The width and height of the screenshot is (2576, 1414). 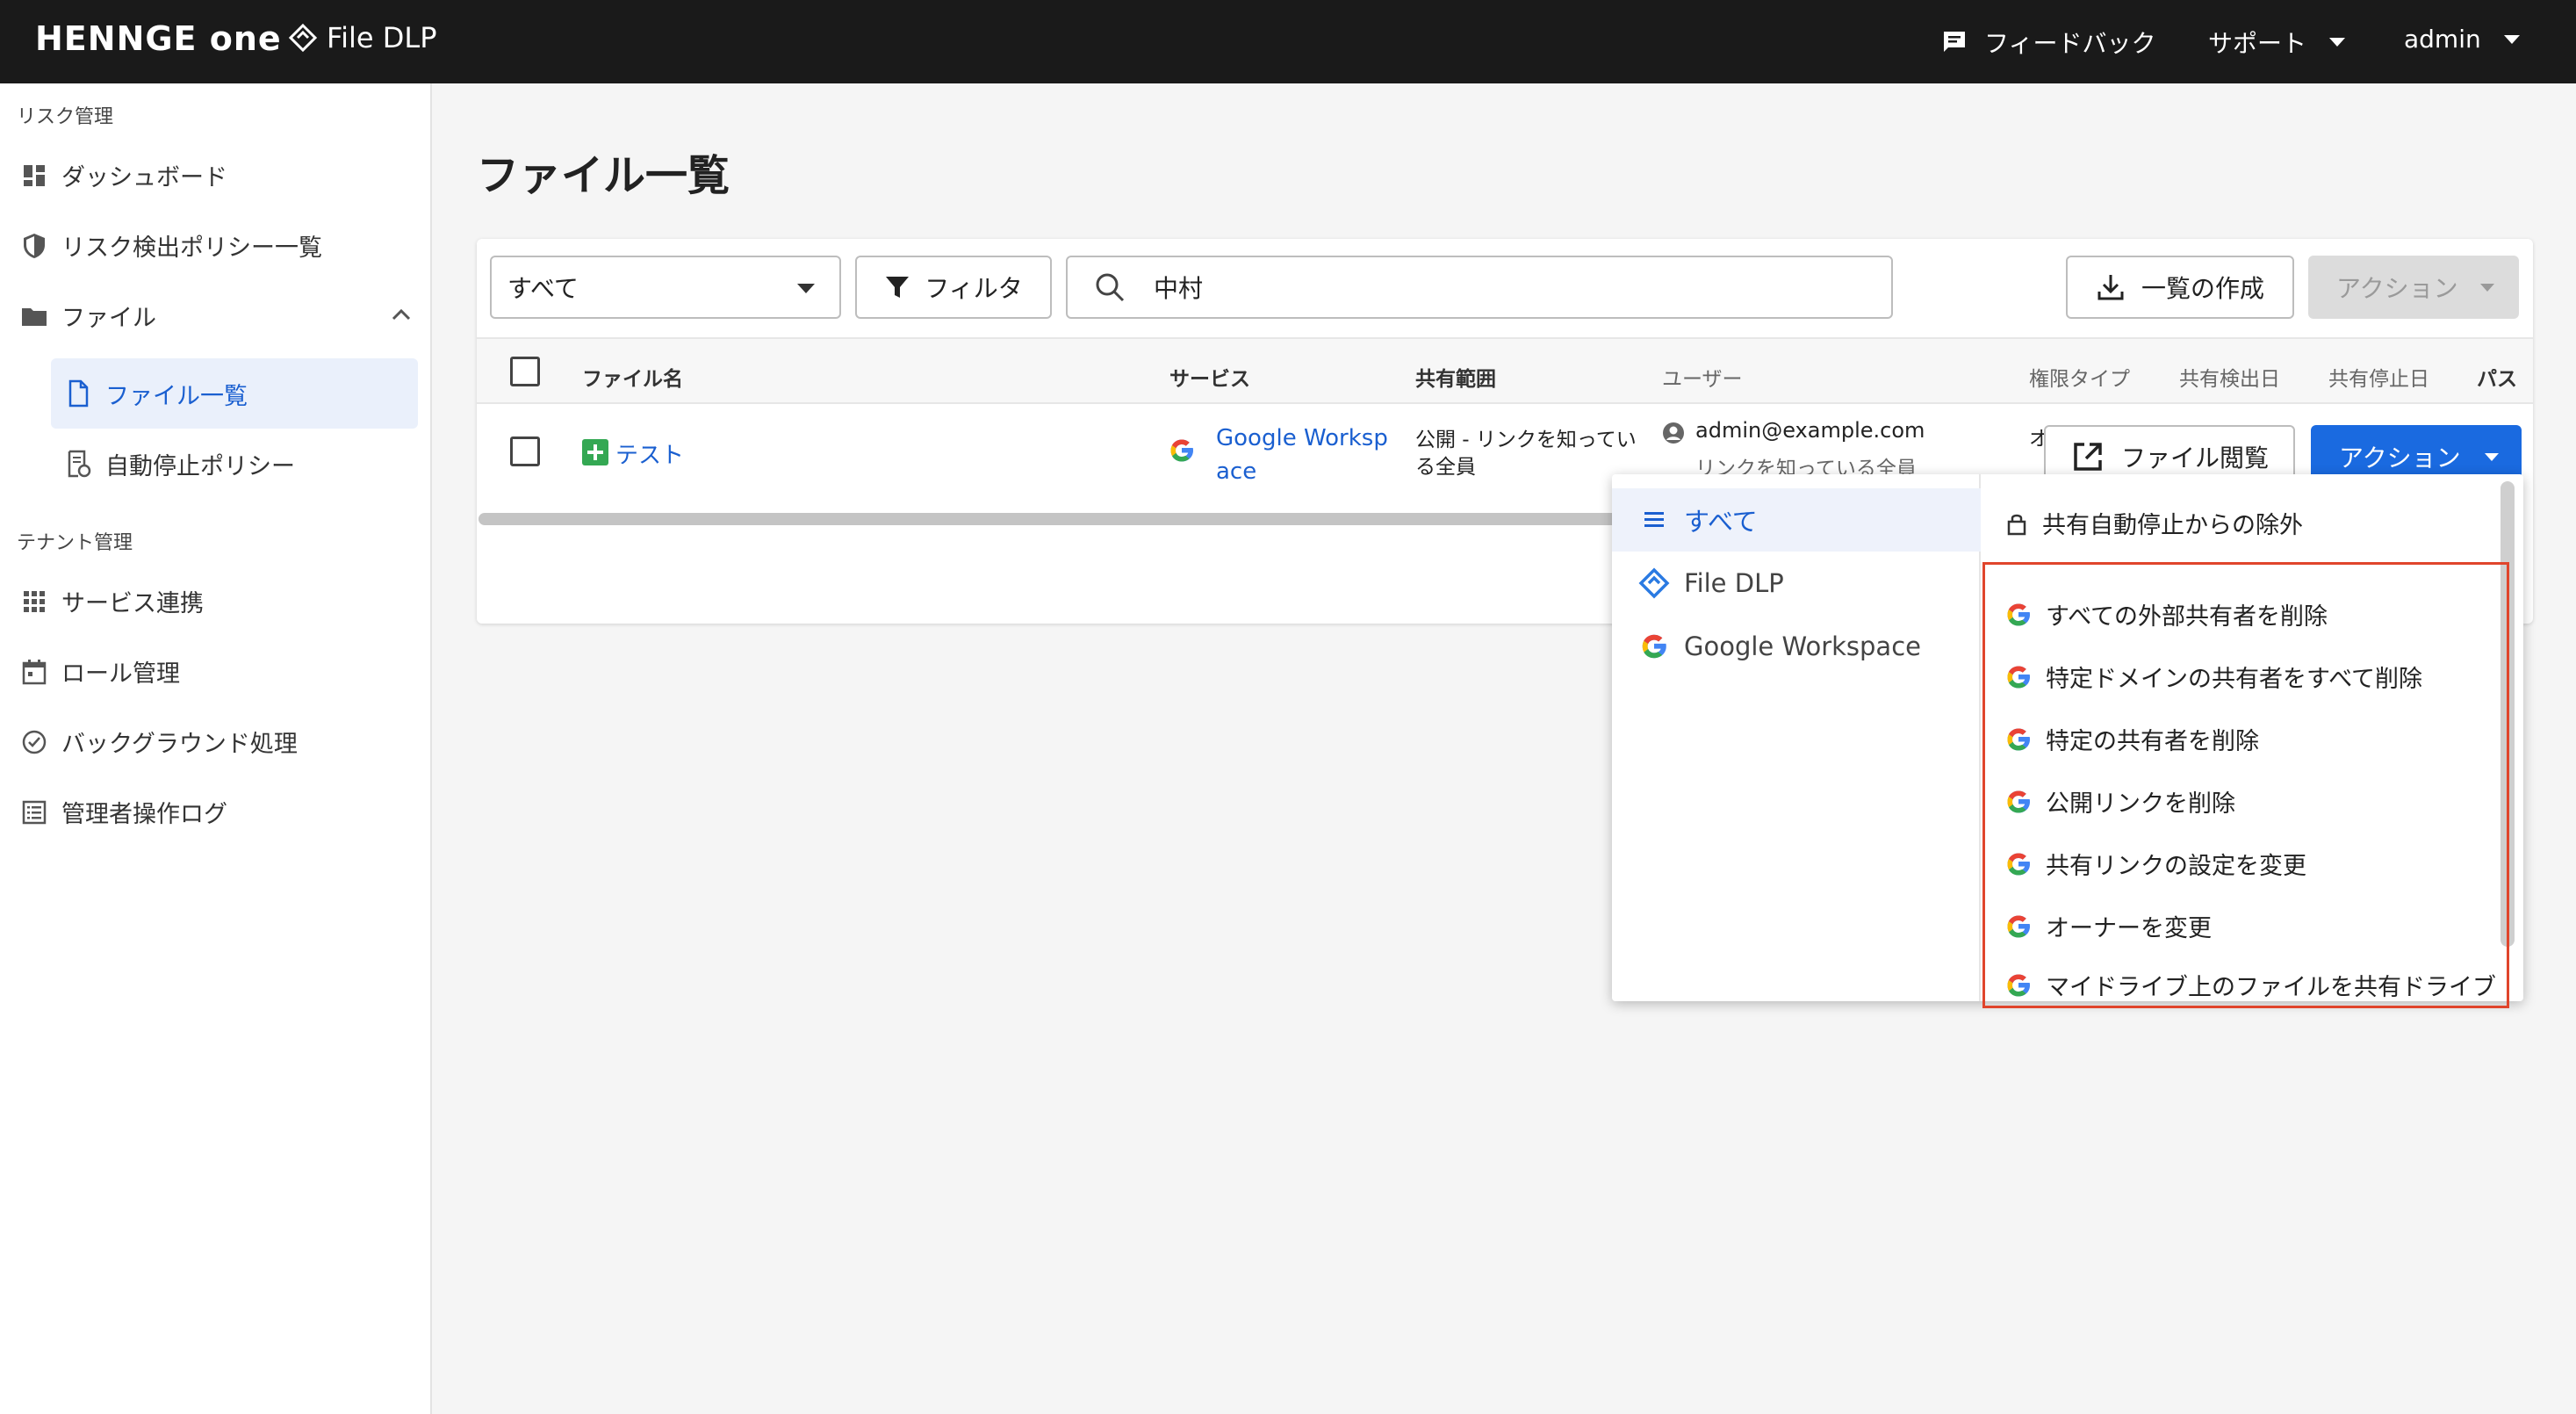 I want to click on header-permission-type: 権限タイプ, so click(x=2079, y=377).